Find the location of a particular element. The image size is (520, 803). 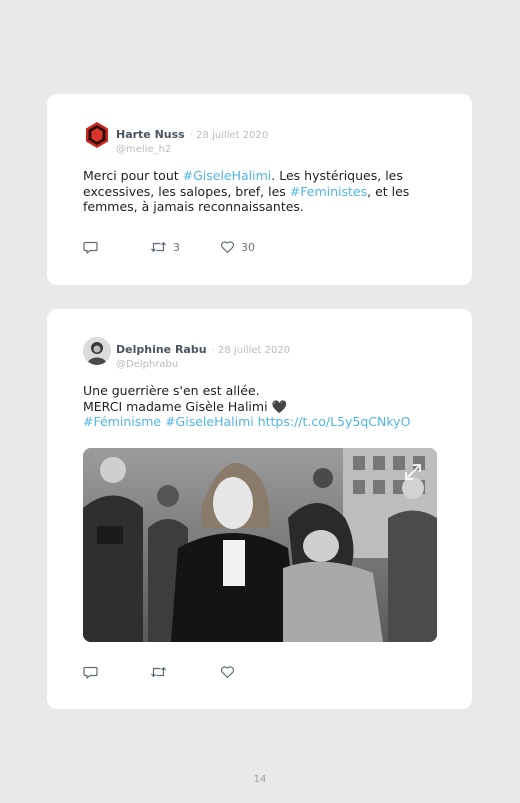

hashtag-link: #Feministes is located at coordinates (328, 191).